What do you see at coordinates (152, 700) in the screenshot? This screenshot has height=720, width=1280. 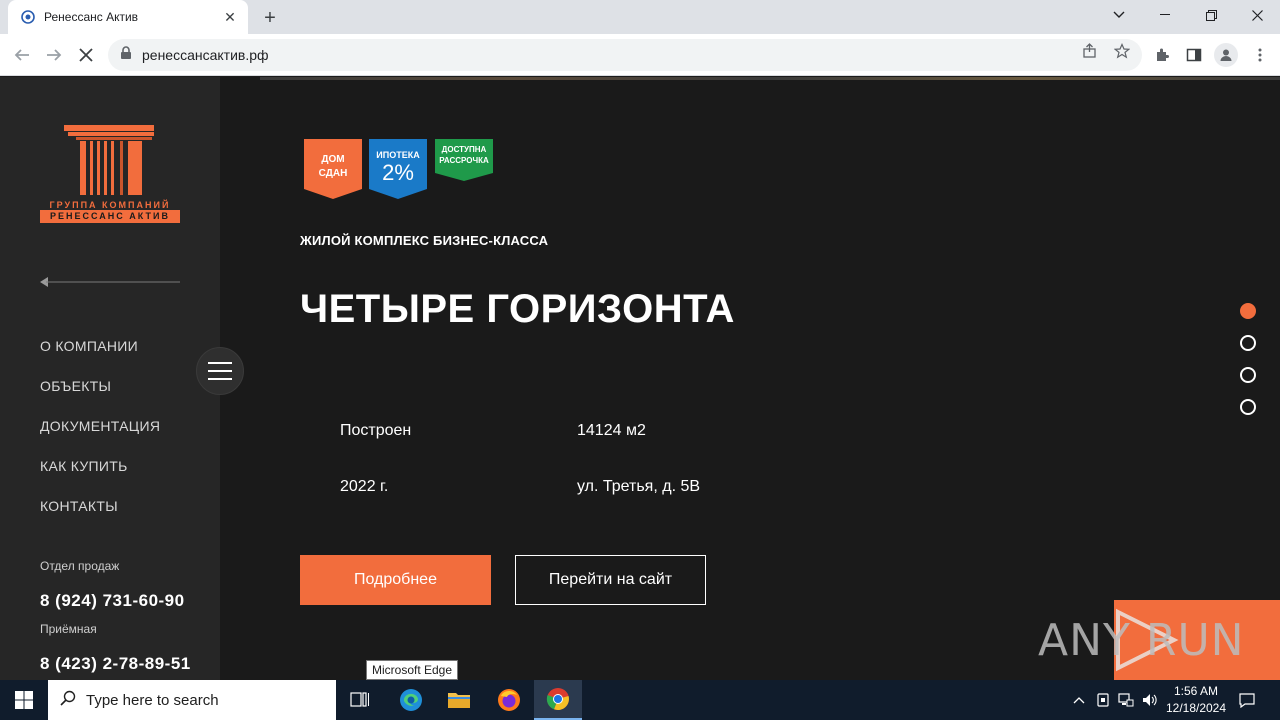 I see `search-placeholder: Type here to search` at bounding box center [152, 700].